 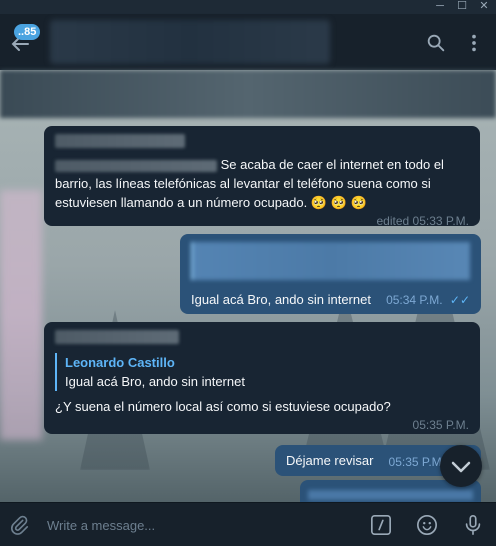 What do you see at coordinates (248, 7) in the screenshot?
I see `window-titlebar: ─ ☐ ✕` at bounding box center [248, 7].